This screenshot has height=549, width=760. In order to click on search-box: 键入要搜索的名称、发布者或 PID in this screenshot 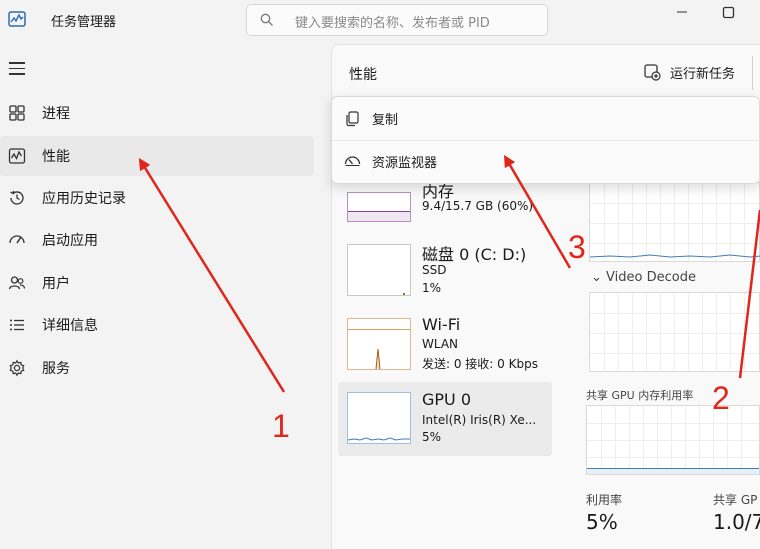, I will do `click(397, 20)`.